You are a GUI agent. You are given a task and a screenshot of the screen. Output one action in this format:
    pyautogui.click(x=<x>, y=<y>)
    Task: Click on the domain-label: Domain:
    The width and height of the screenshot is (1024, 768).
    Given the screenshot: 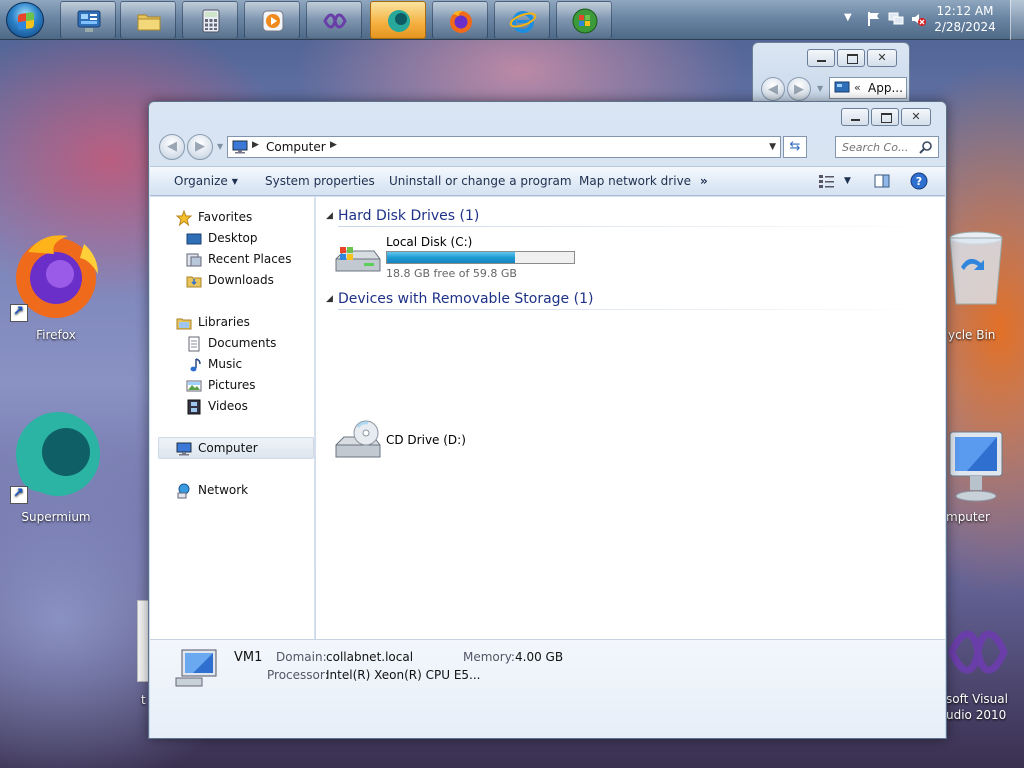 What is the action you would take?
    pyautogui.click(x=301, y=657)
    